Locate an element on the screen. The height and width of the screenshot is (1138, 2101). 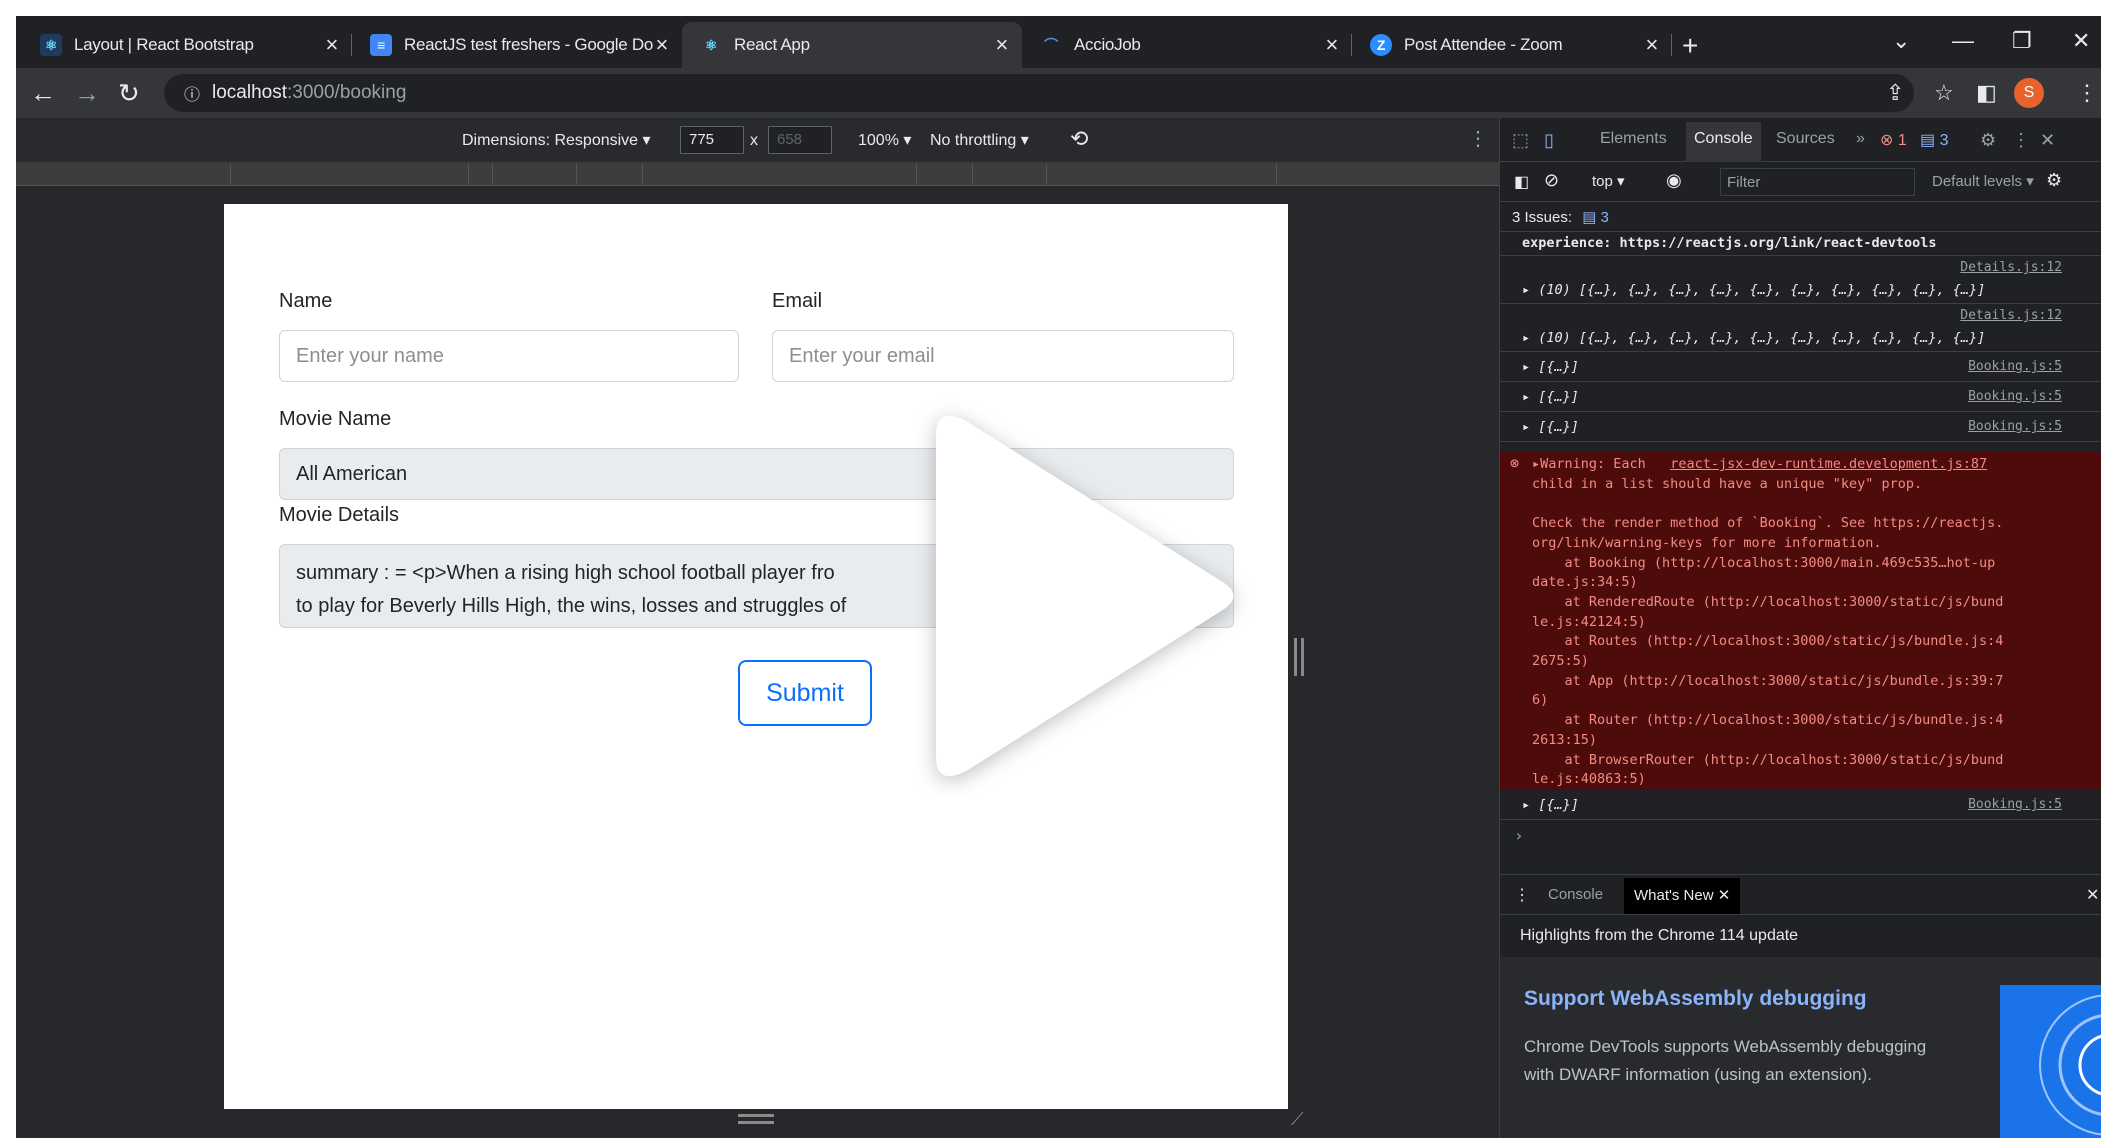
share-icon: ⇪ is located at coordinates (1895, 93).